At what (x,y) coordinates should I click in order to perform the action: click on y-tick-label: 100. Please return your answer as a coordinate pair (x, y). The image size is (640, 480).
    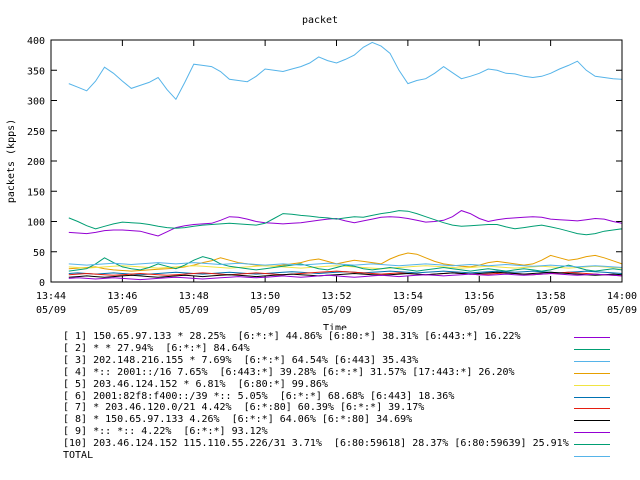
    Looking at the image, I should click on (36, 223).